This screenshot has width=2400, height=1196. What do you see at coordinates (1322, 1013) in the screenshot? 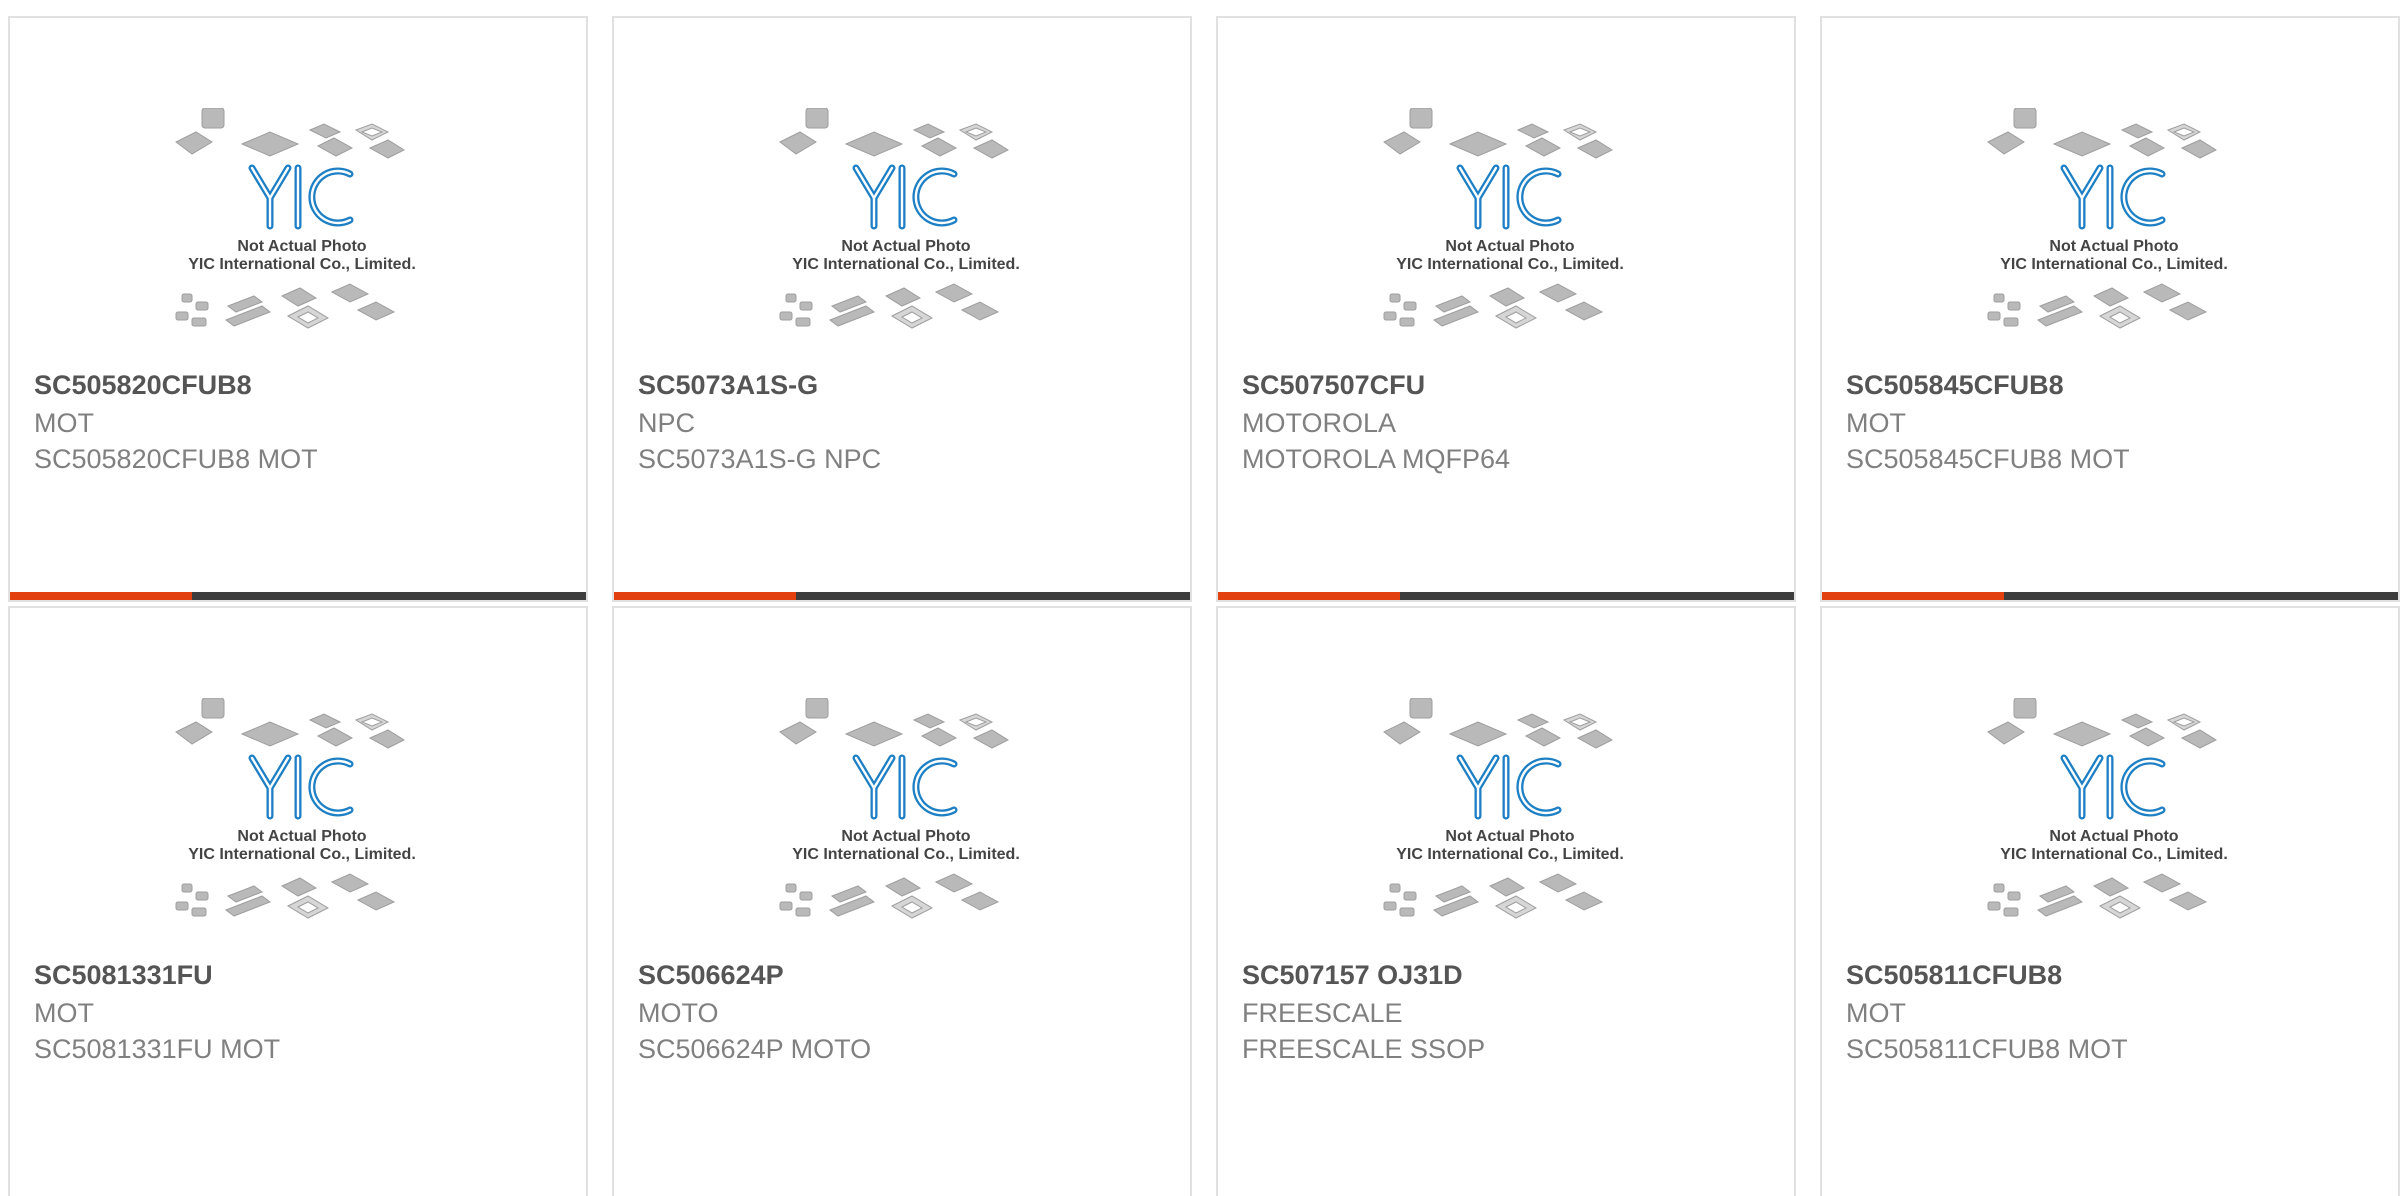
I see `manufacturer-label: FREESCALE` at bounding box center [1322, 1013].